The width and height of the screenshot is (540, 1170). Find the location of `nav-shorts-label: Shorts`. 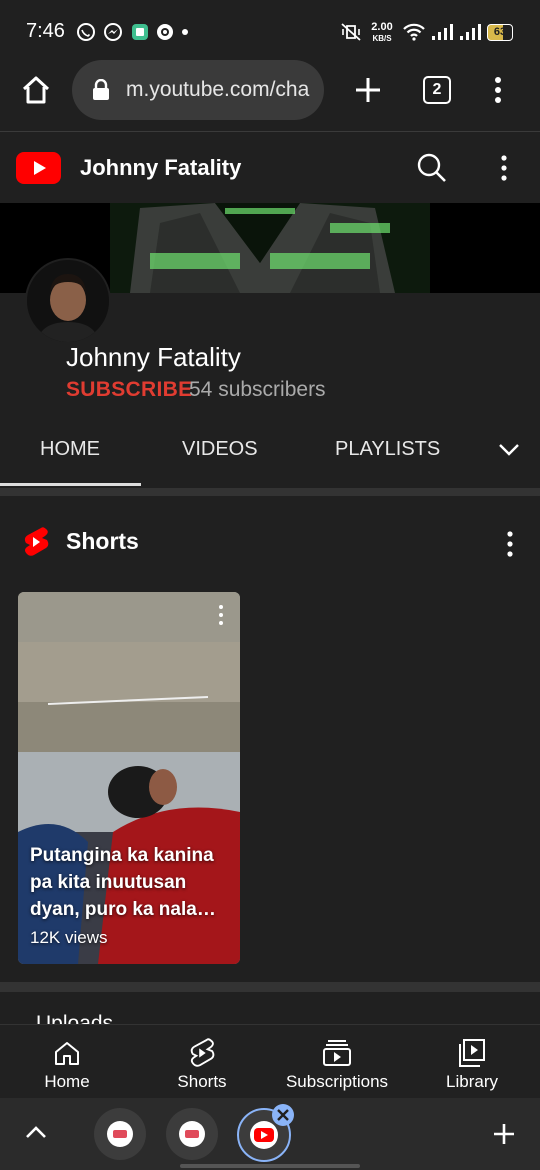

nav-shorts-label: Shorts is located at coordinates (202, 1081).